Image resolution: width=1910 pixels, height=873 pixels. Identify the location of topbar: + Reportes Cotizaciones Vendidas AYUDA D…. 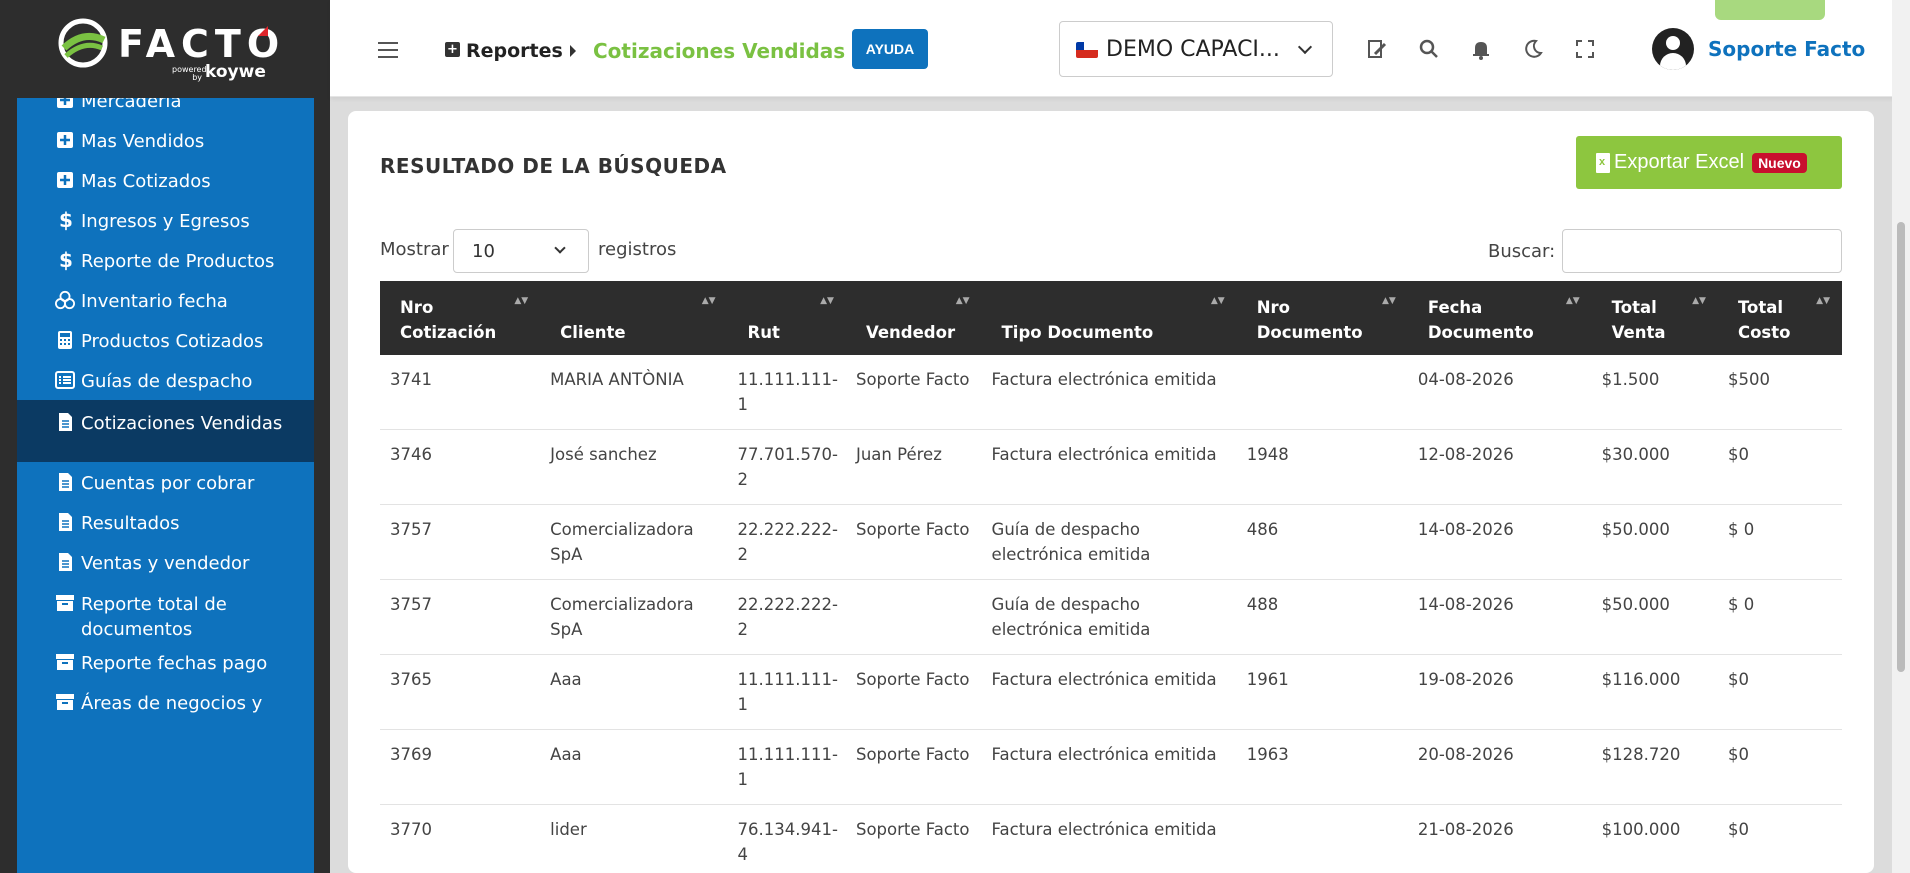
(1120, 48).